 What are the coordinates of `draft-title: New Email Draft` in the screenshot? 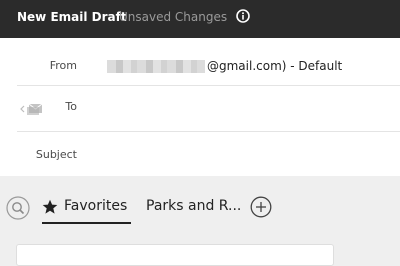 It's located at (72, 17).